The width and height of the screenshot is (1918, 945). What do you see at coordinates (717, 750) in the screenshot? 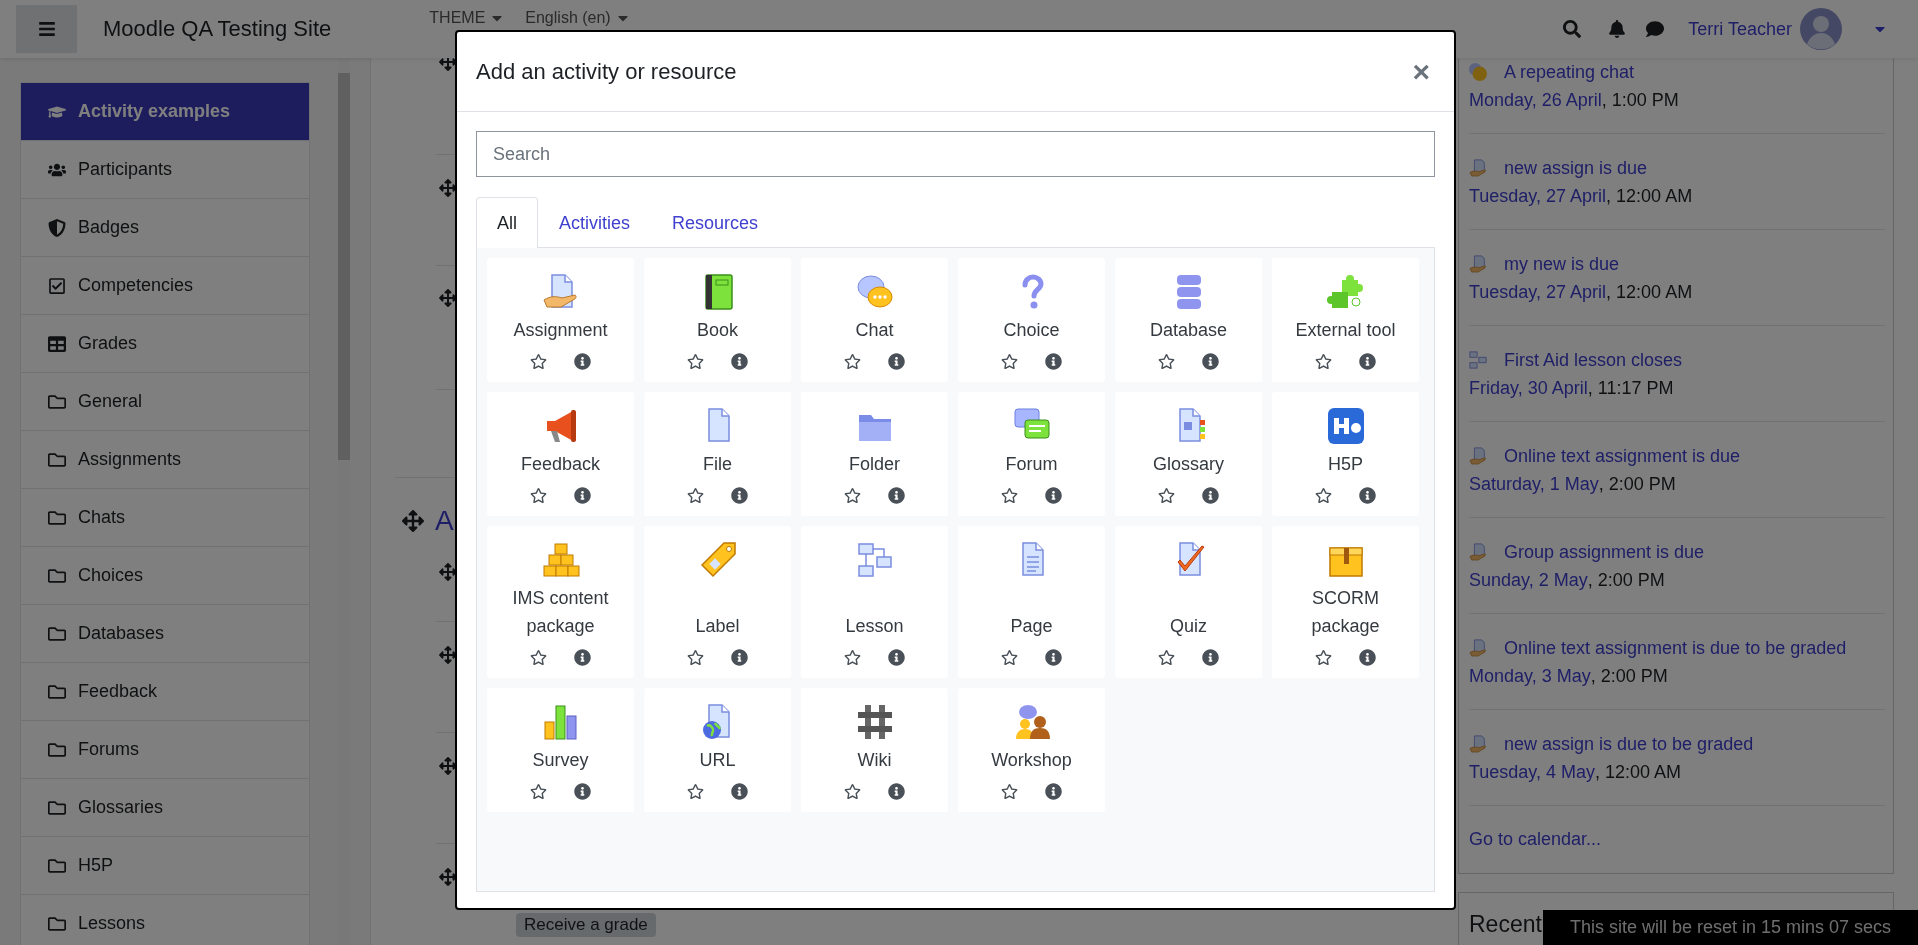
I see `module-card: URL` at bounding box center [717, 750].